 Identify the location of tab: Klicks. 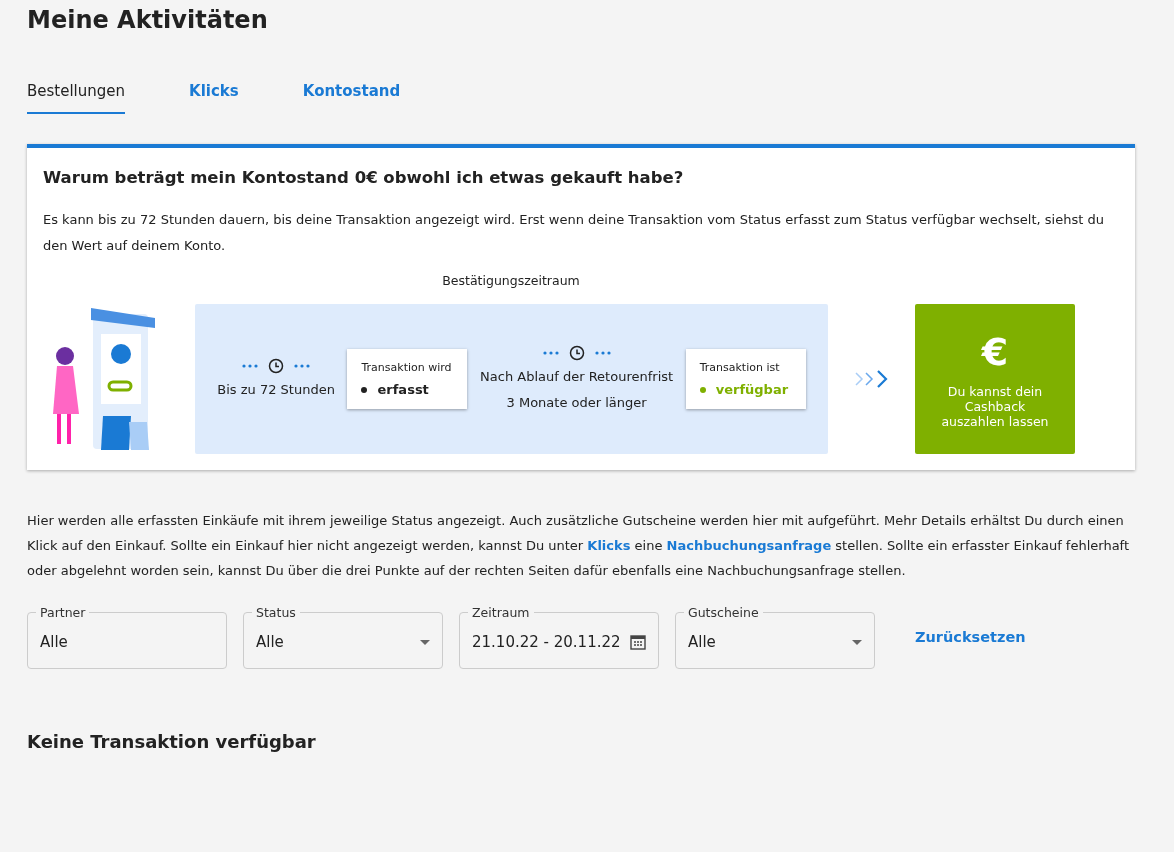
(214, 98).